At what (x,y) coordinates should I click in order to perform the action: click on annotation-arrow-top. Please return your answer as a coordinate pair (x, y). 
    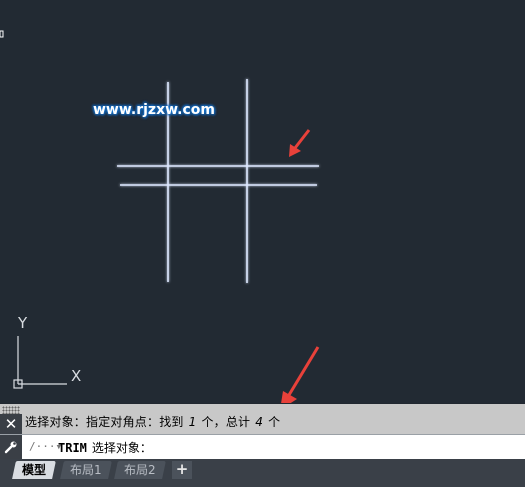
    Looking at the image, I should click on (300, 143).